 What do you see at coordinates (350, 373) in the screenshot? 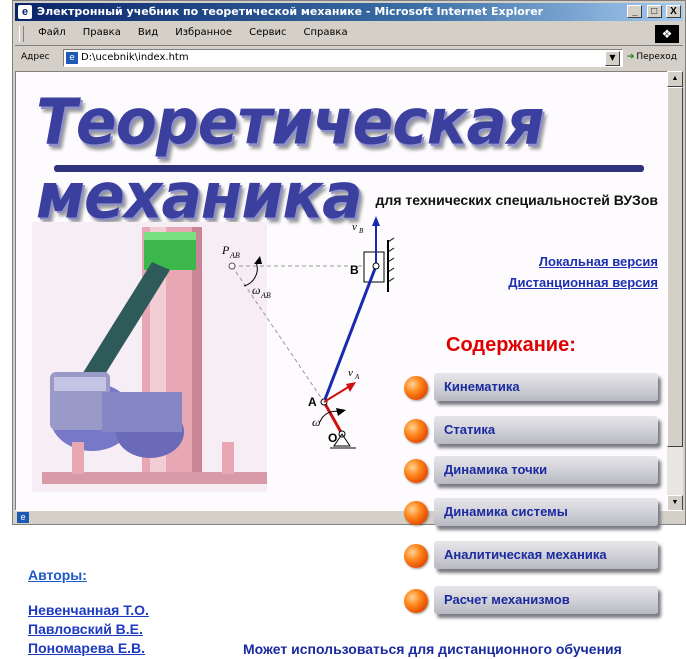
I see `label-v-a: v` at bounding box center [350, 373].